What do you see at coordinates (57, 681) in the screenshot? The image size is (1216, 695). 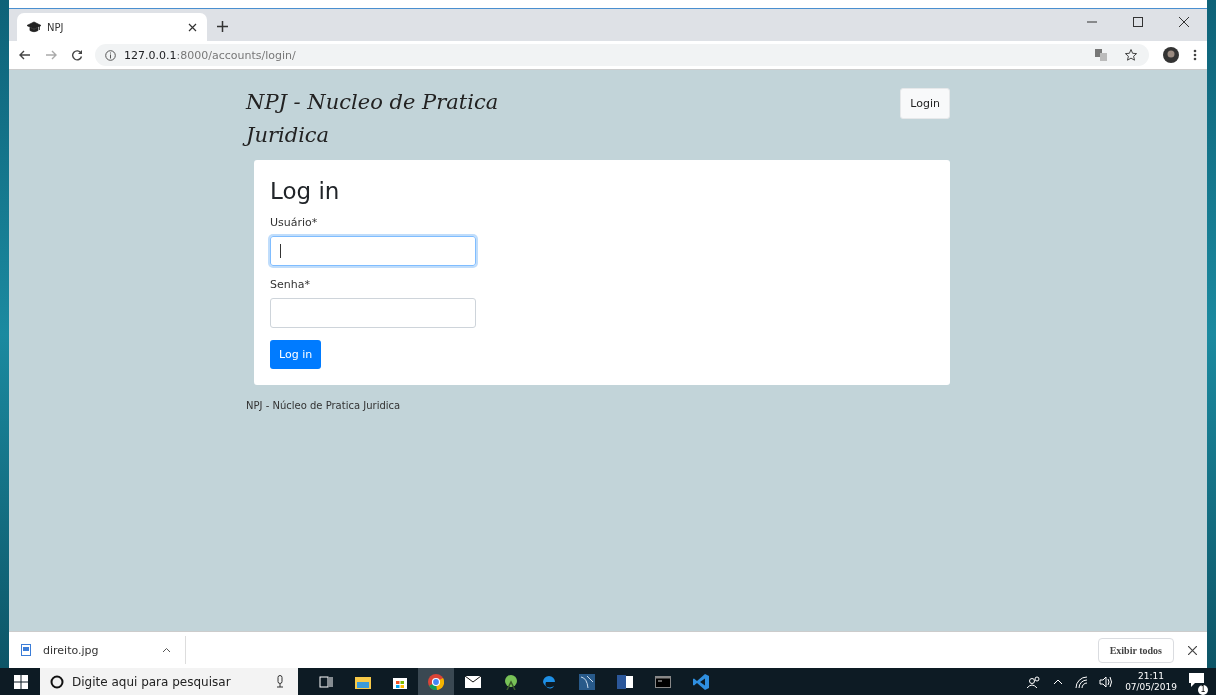 I see `cortana-circle-icon` at bounding box center [57, 681].